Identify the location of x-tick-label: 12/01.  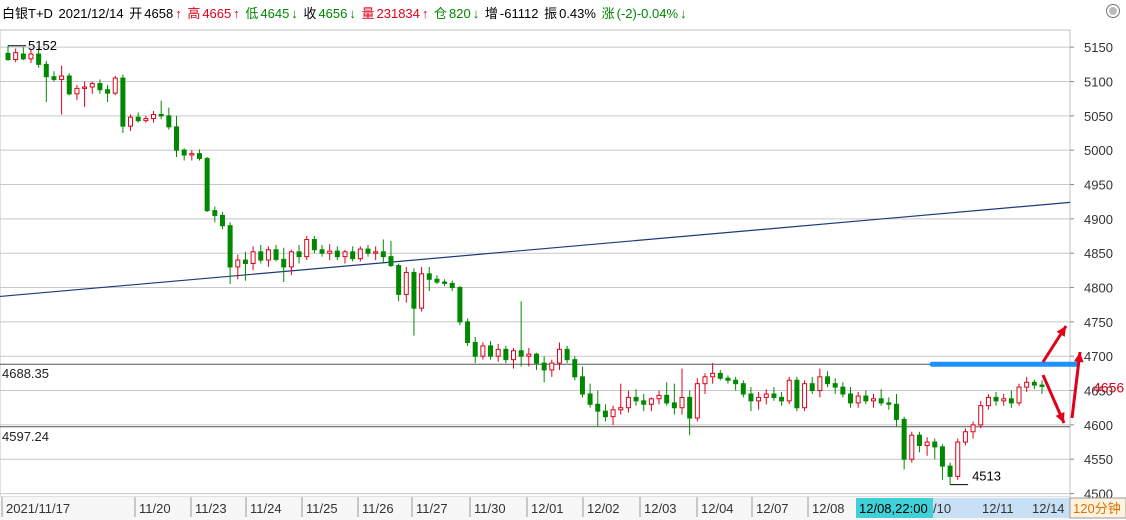
(547, 508).